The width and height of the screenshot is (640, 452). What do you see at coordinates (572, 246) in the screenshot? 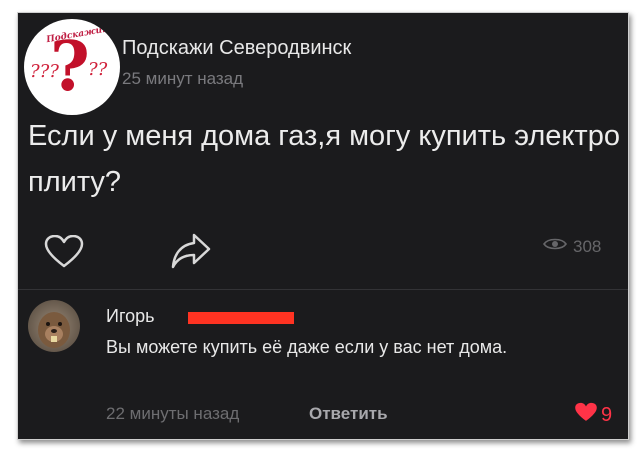
I see `views-counter: 308` at bounding box center [572, 246].